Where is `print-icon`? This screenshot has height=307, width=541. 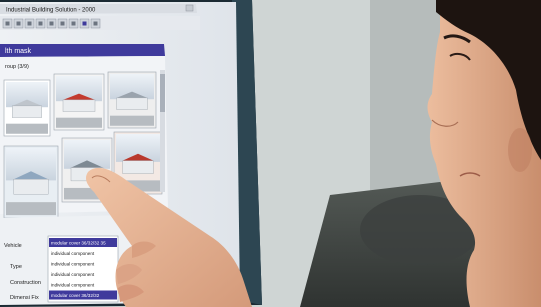 print-icon is located at coordinates (73, 23).